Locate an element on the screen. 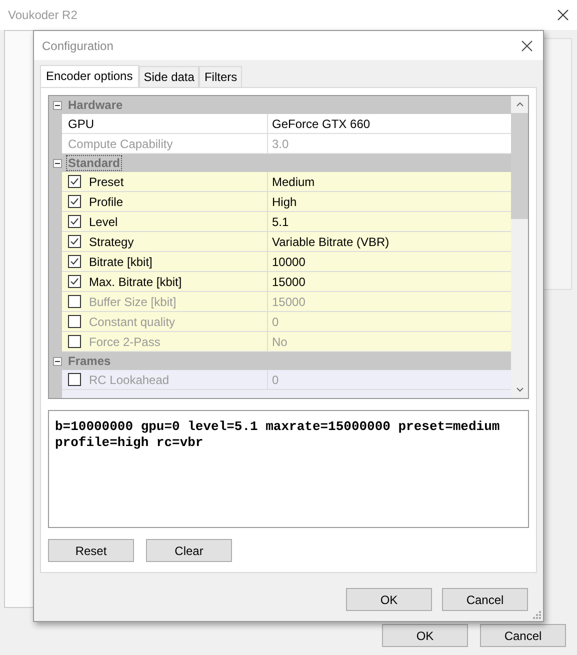 The height and width of the screenshot is (655, 577). property-value: Variable Bitrate (VBR) is located at coordinates (389, 241).